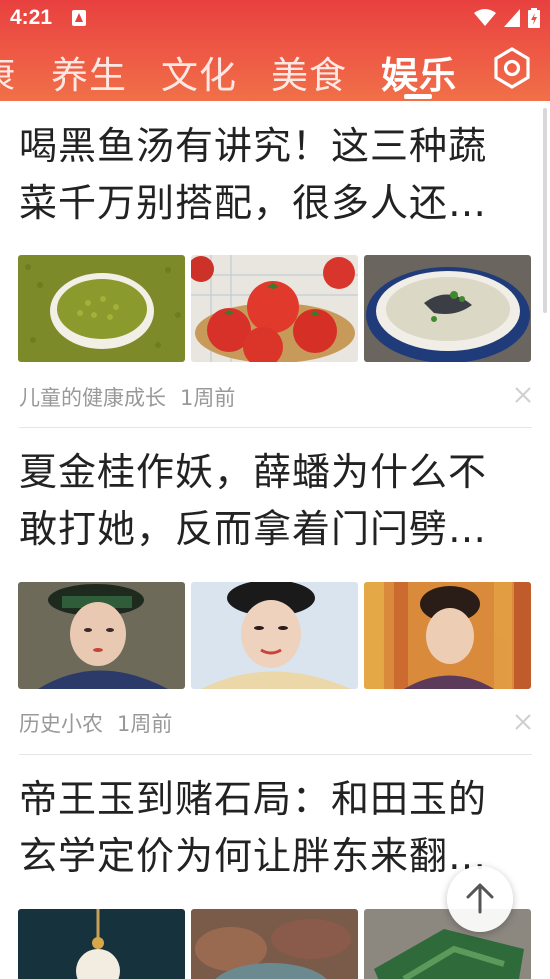  I want to click on fish-soup-image, so click(447, 308).